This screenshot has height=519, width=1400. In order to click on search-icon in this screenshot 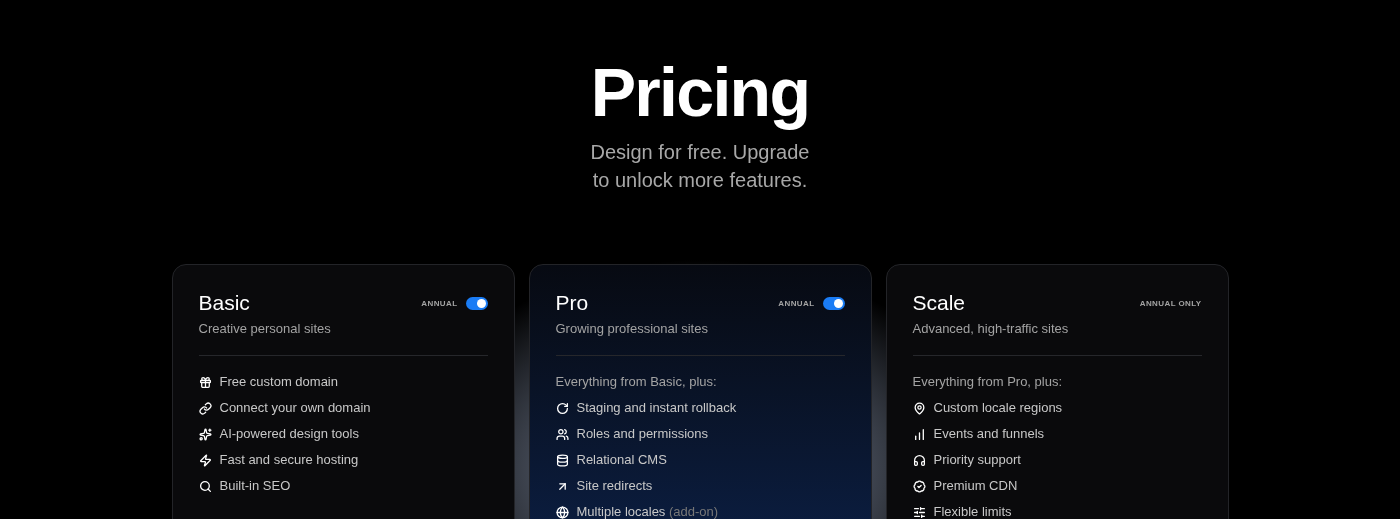, I will do `click(205, 486)`.